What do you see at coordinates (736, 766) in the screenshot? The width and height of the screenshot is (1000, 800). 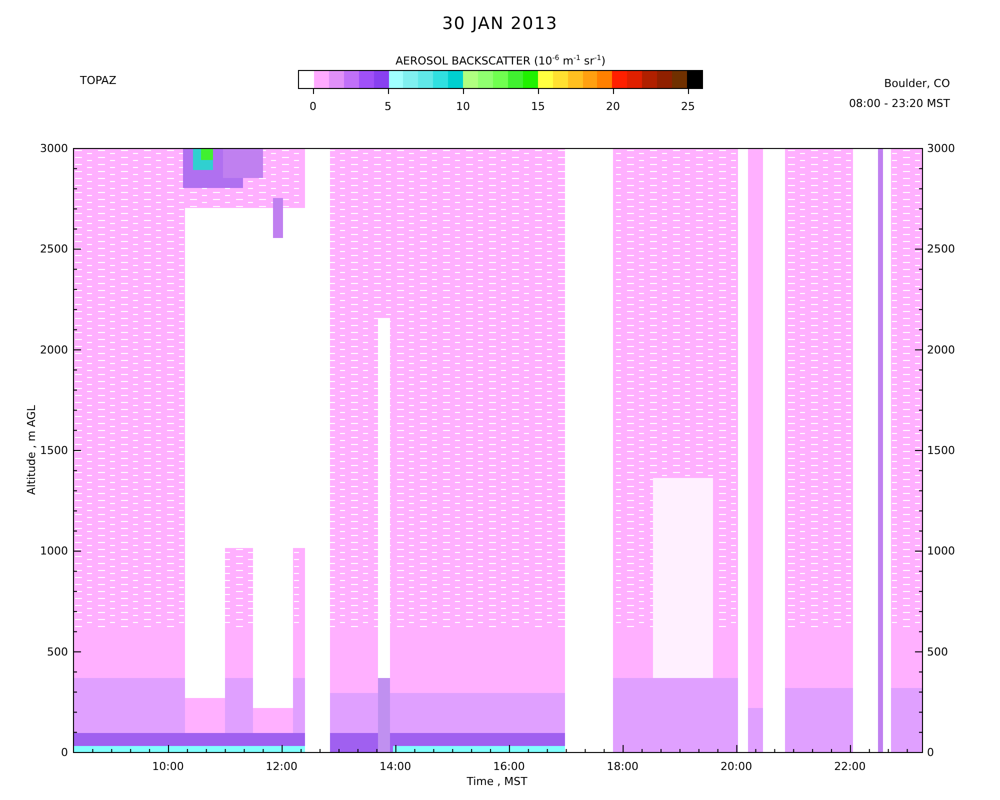 I see `x-tick-label: 20:00` at bounding box center [736, 766].